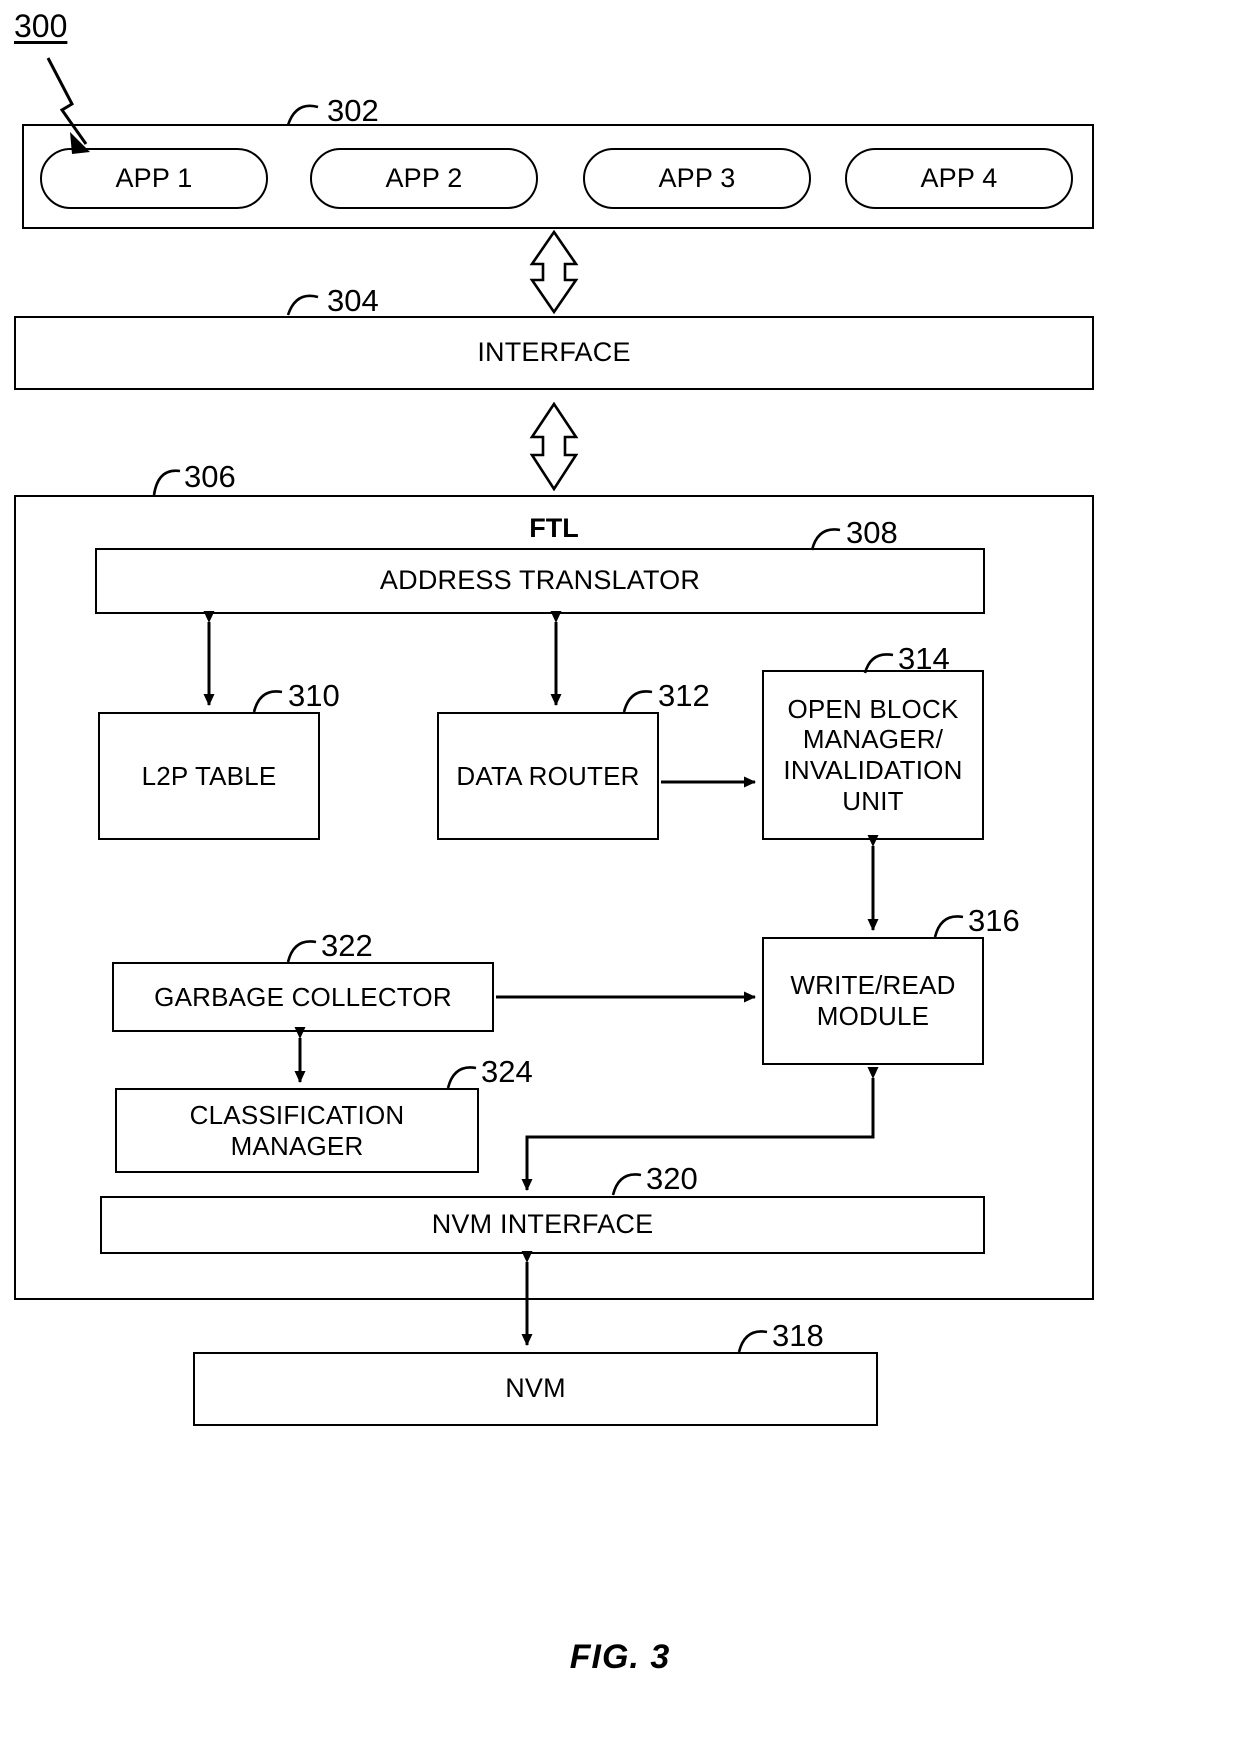 The width and height of the screenshot is (1240, 1763). I want to click on garbage-collector-block: GARBAGE COLLECTOR, so click(303, 997).